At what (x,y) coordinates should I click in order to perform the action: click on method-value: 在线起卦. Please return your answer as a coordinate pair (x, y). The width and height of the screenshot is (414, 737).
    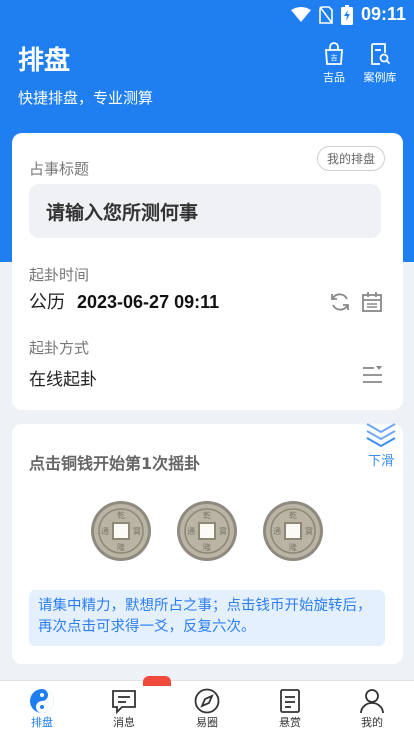
    Looking at the image, I should click on (63, 377).